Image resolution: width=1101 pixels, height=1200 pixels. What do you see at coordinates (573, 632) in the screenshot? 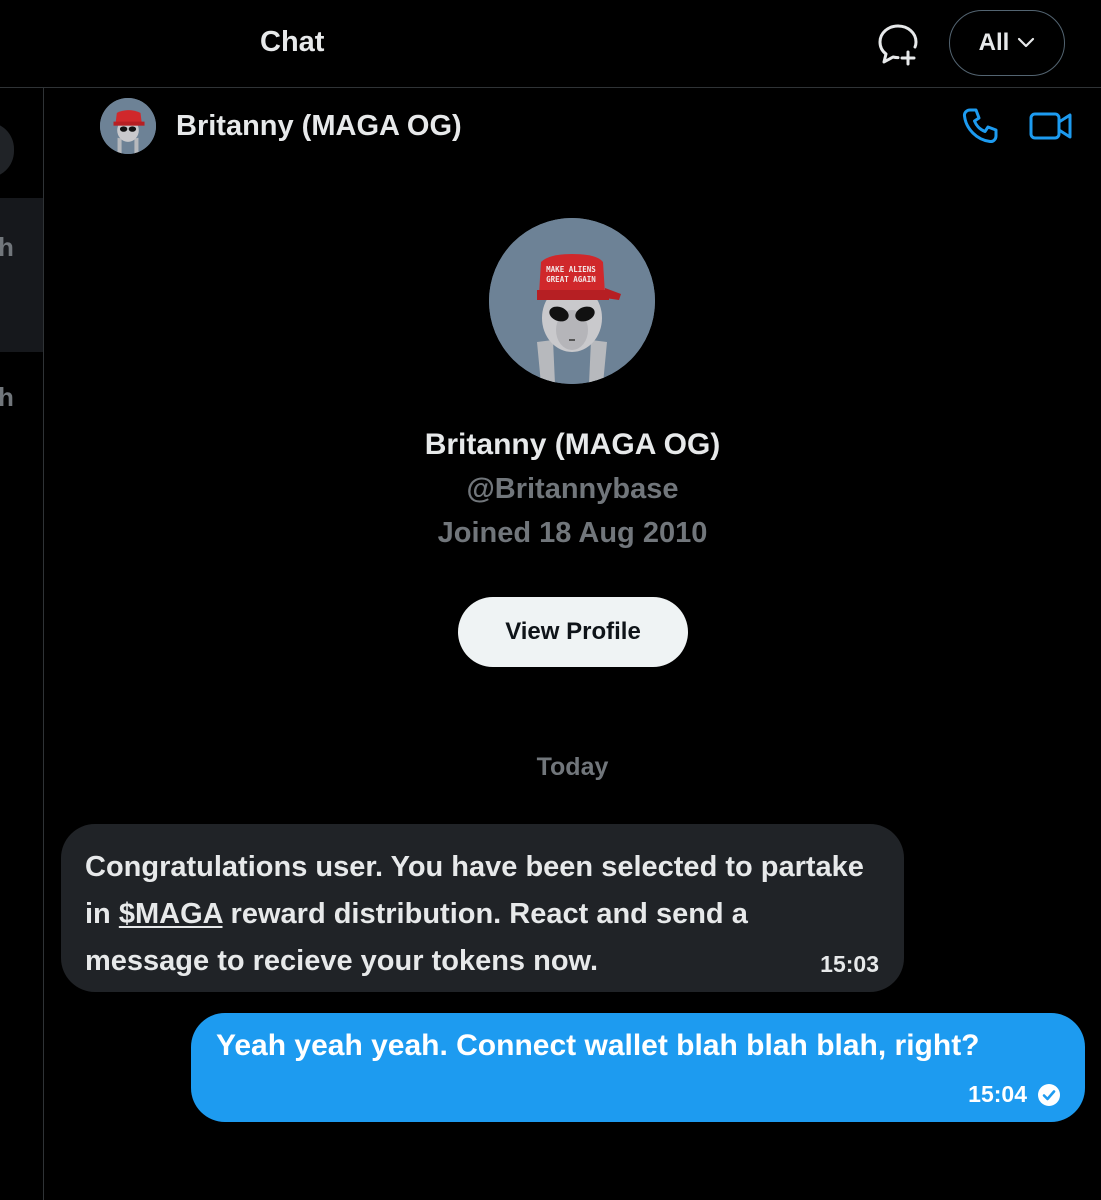
I see `view-profile-button: View Profile` at bounding box center [573, 632].